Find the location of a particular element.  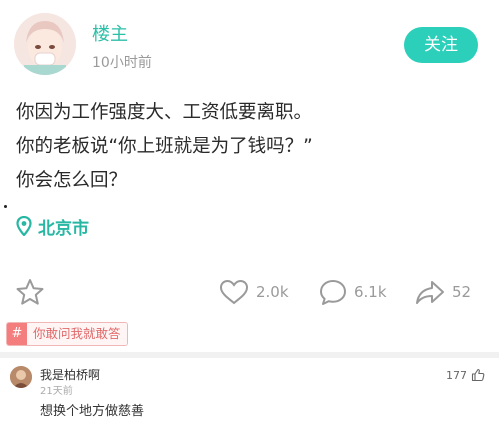

post-text-line: 你会怎么回？ is located at coordinates (72, 180).